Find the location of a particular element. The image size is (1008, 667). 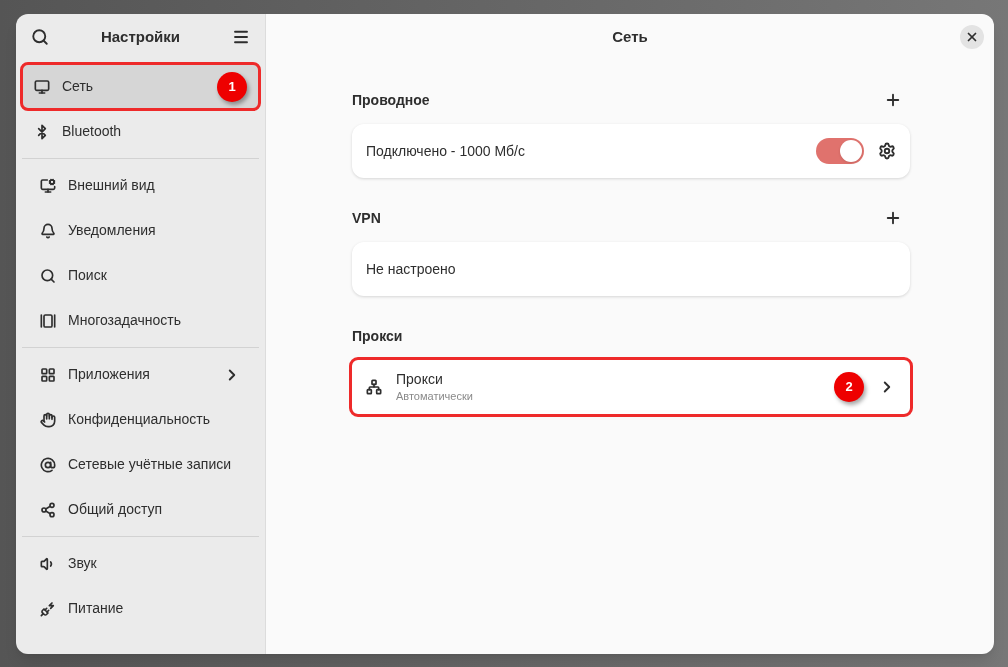

computer-icon is located at coordinates (42, 86).